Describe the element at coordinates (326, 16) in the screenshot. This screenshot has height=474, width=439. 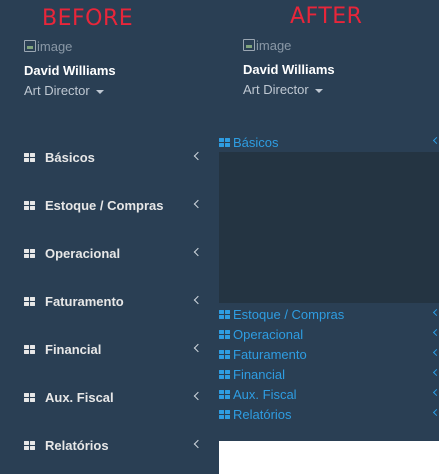
I see `after-caption: AFTER` at that location.